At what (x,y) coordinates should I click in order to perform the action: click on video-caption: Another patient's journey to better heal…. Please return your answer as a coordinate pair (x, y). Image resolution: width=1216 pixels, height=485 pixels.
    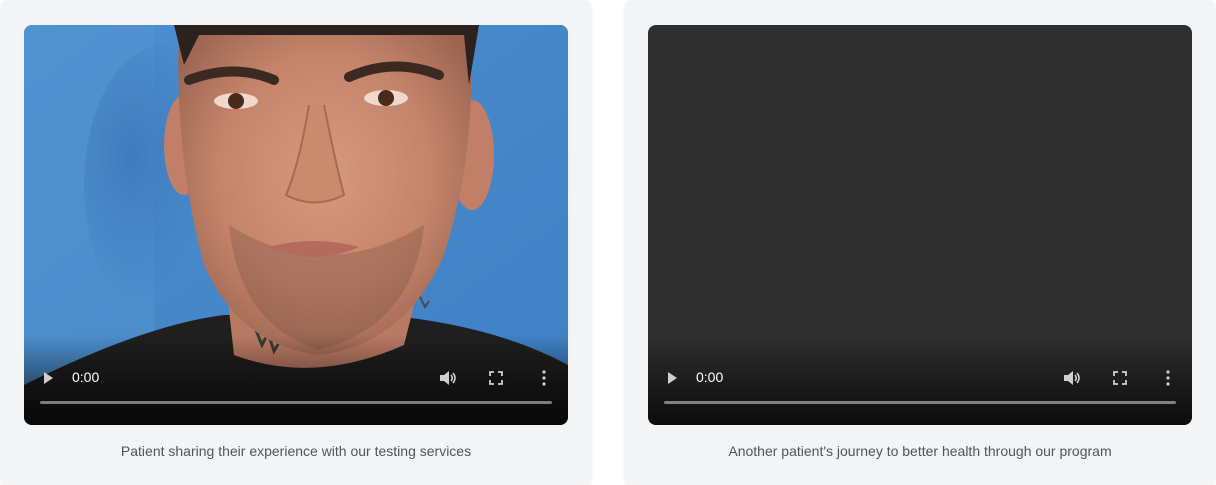
    Looking at the image, I should click on (920, 451).